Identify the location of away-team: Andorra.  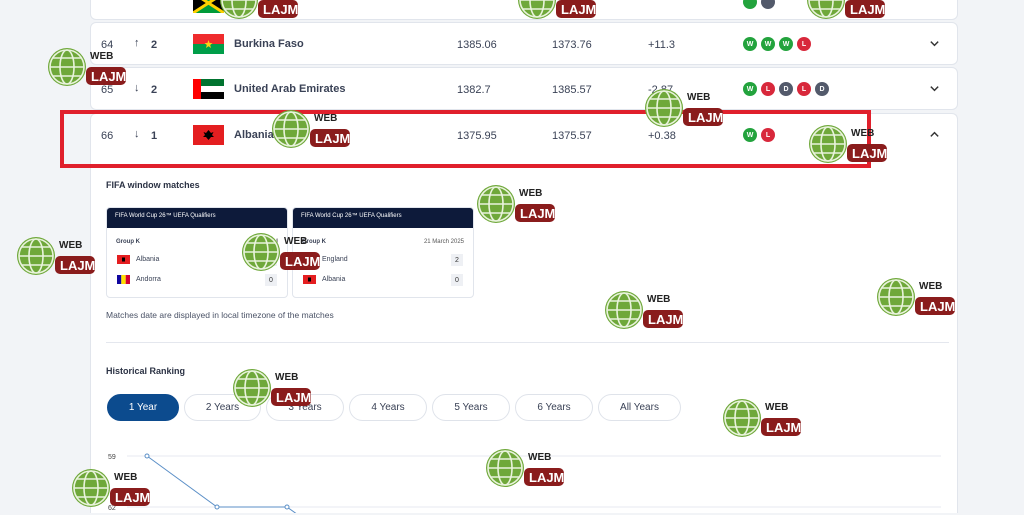
(139, 279).